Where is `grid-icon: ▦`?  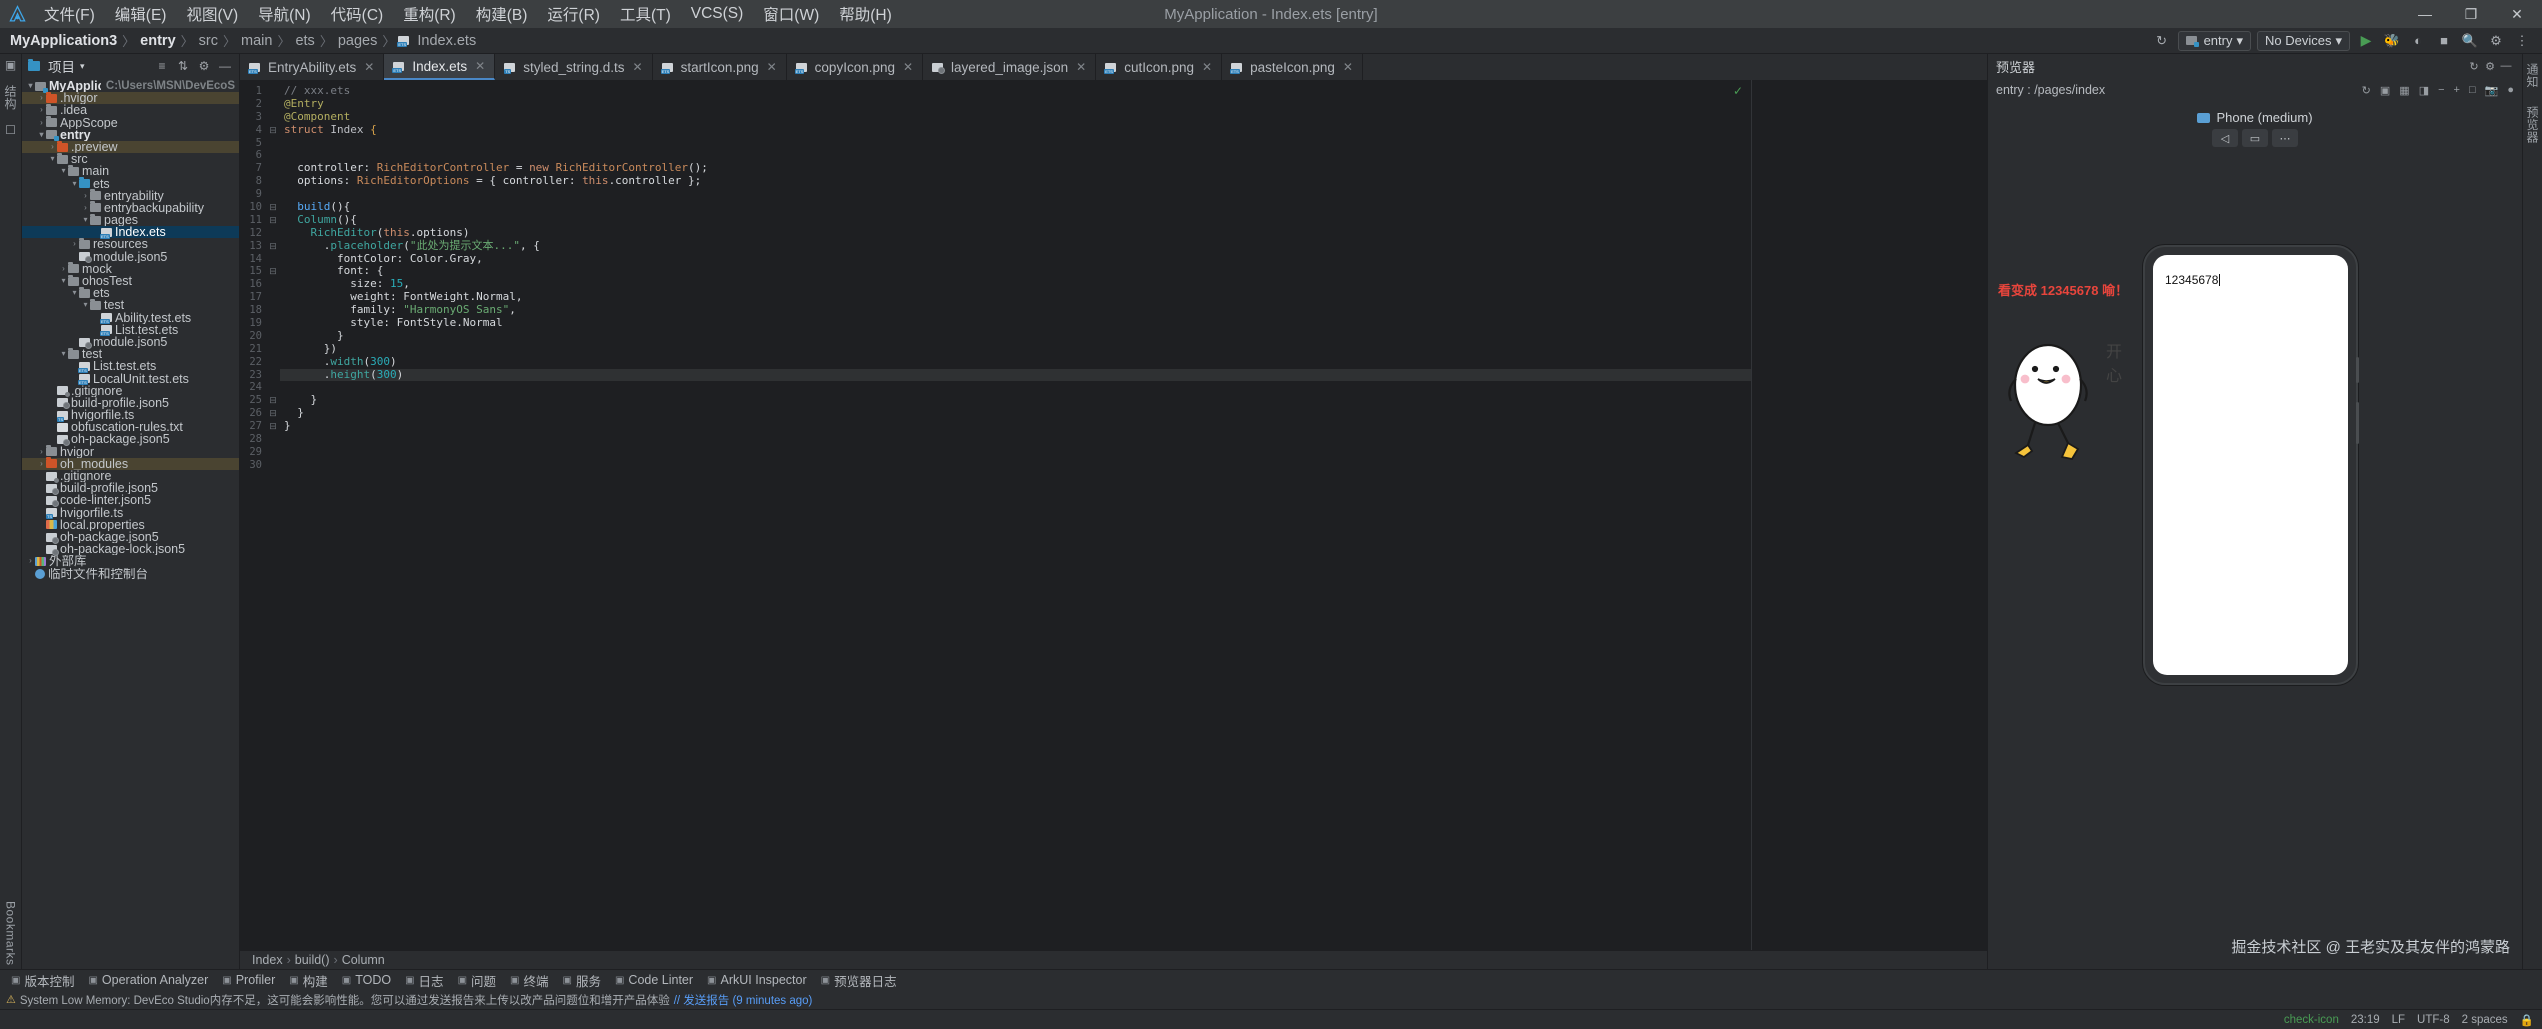 grid-icon: ▦ is located at coordinates (2404, 90).